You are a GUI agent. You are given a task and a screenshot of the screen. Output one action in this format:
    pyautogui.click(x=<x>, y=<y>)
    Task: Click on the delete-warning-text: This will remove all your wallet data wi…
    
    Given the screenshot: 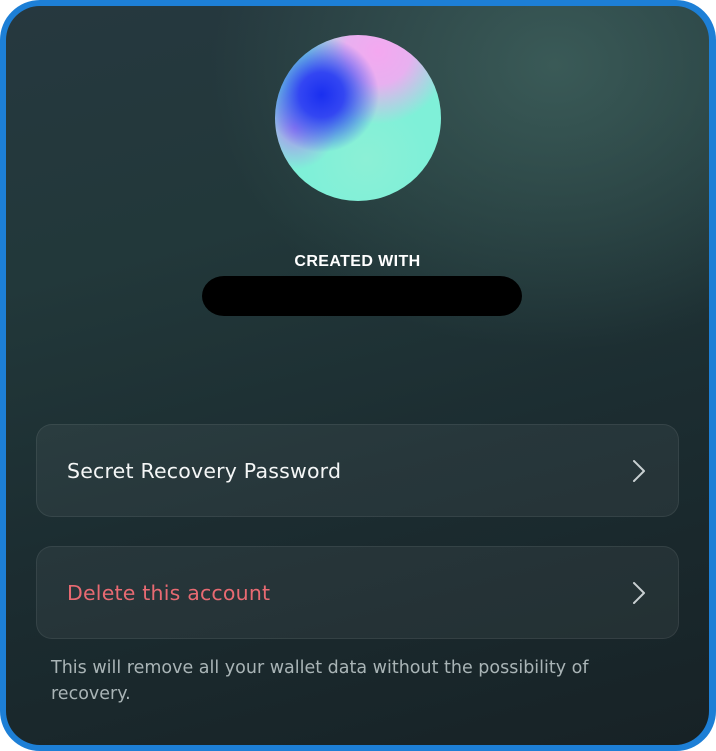 What is the action you would take?
    pyautogui.click(x=320, y=681)
    